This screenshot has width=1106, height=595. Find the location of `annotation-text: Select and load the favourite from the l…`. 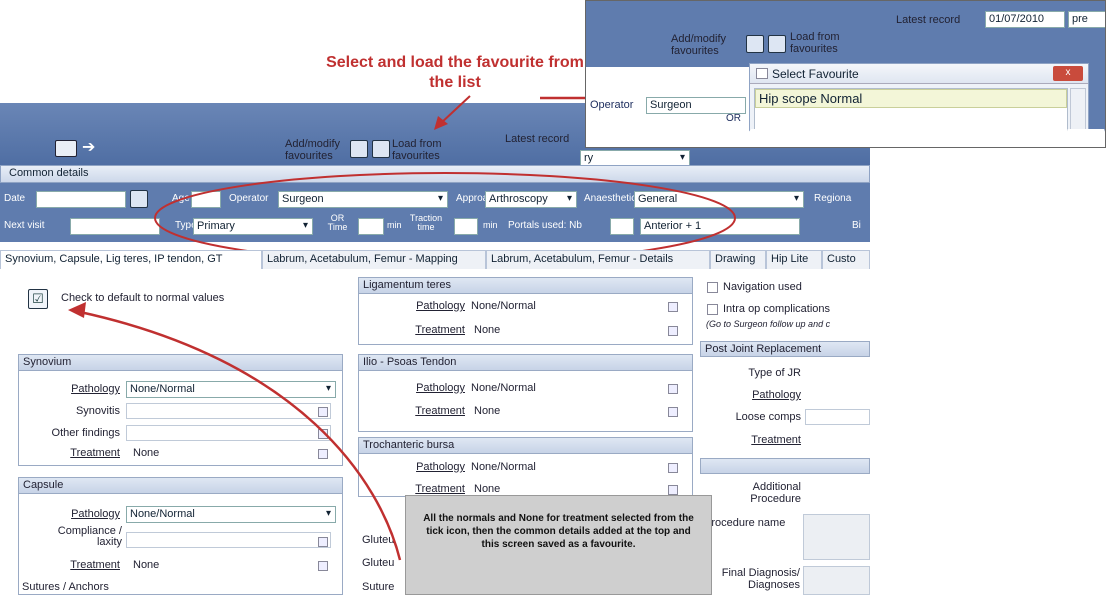

annotation-text: Select and load the favourite from the l… is located at coordinates (455, 72).